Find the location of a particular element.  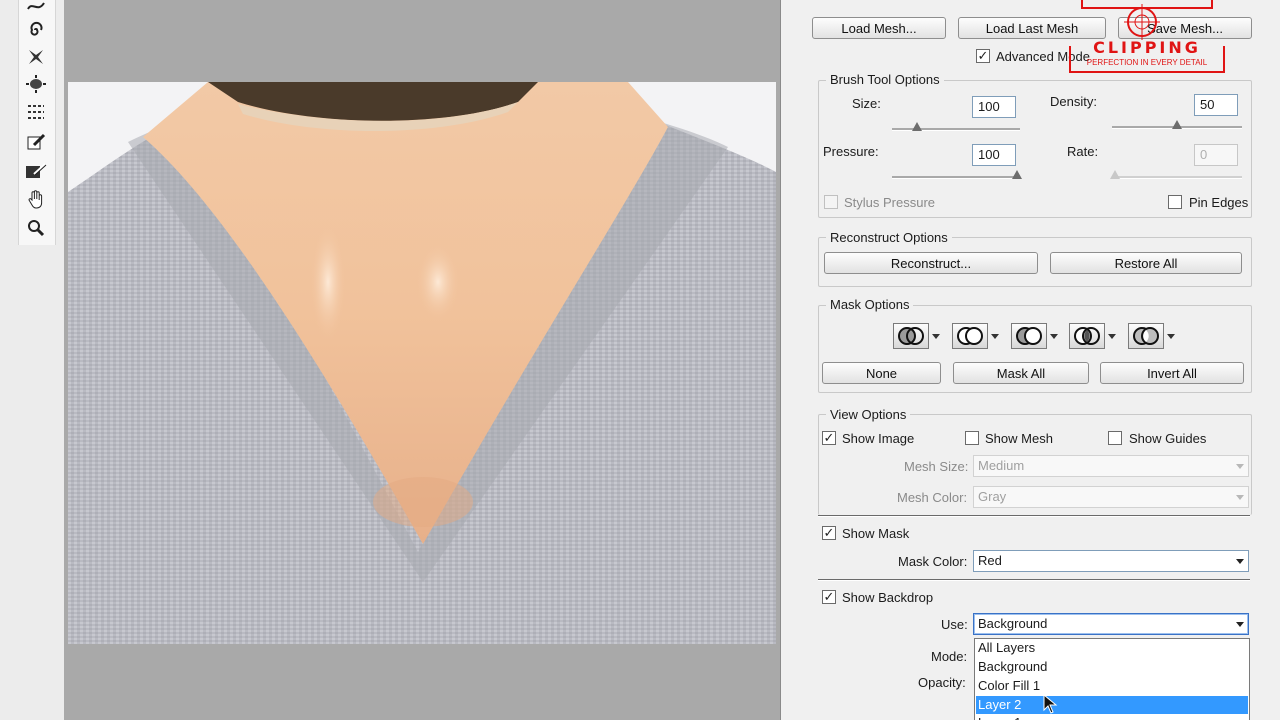

zoom-tool-icon is located at coordinates (36, 228).